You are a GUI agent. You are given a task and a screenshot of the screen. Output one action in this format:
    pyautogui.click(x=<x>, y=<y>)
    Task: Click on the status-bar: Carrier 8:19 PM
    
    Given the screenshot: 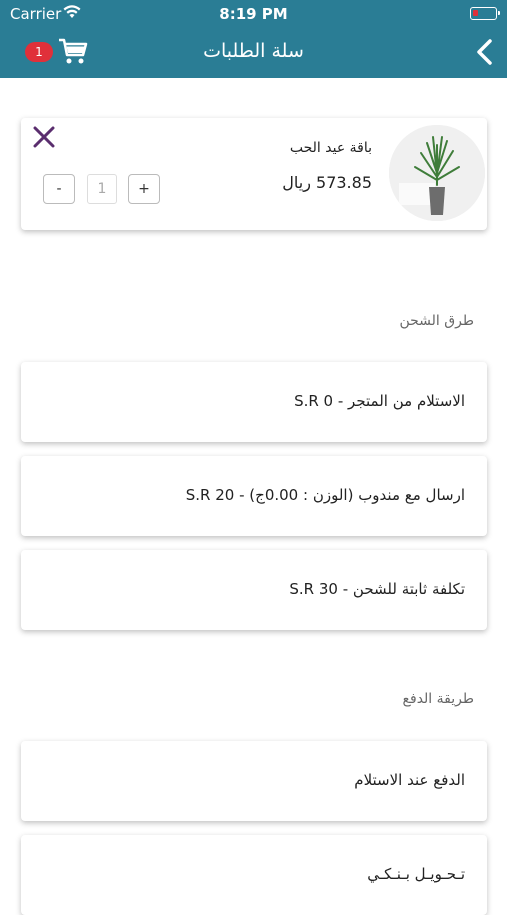 What is the action you would take?
    pyautogui.click(x=253, y=14)
    